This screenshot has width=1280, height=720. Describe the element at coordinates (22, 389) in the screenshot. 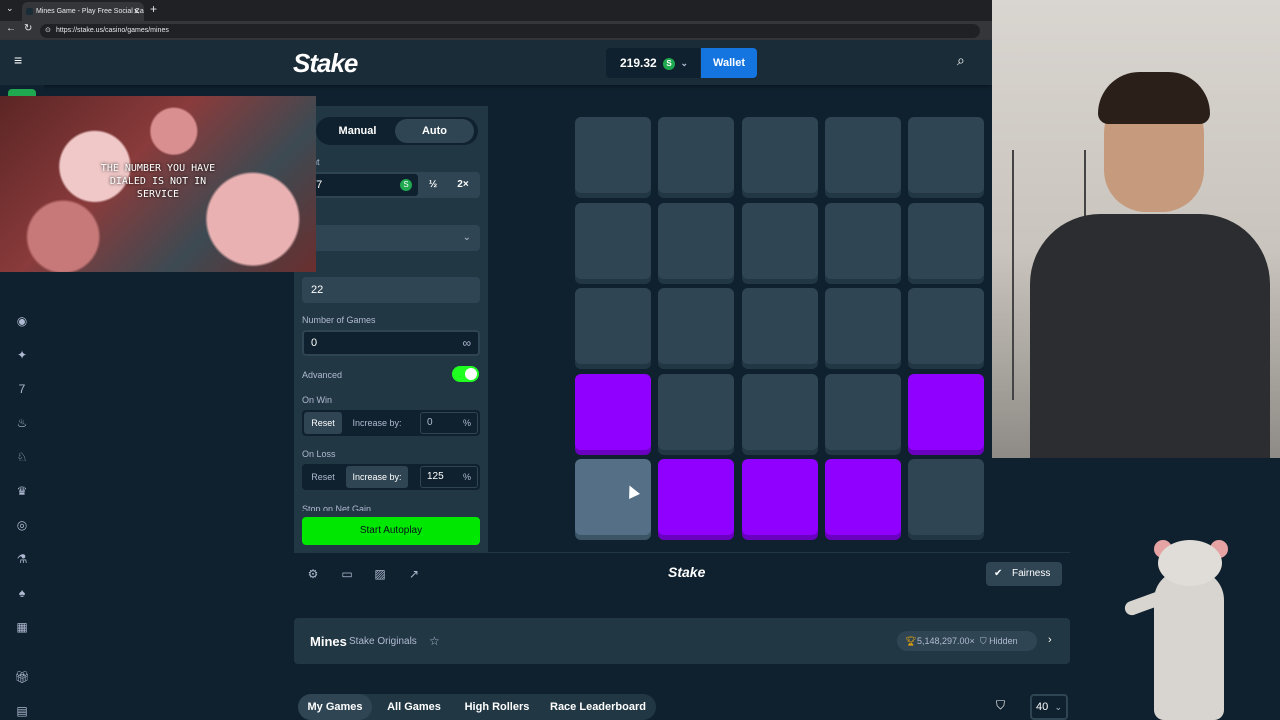

I see `sidebar-slots-icon: 7` at that location.